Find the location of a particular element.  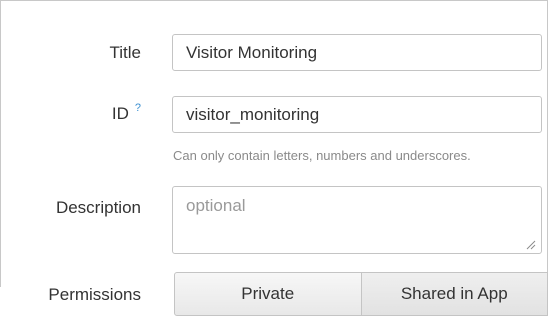

permission-shared-in-app-button: Shared in App is located at coordinates (454, 294).